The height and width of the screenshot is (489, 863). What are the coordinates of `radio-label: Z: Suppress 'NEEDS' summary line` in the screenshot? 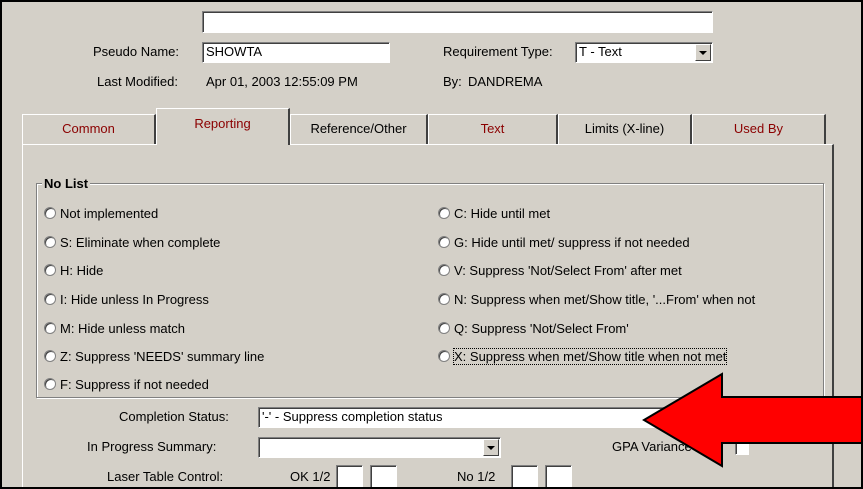 It's located at (162, 356).